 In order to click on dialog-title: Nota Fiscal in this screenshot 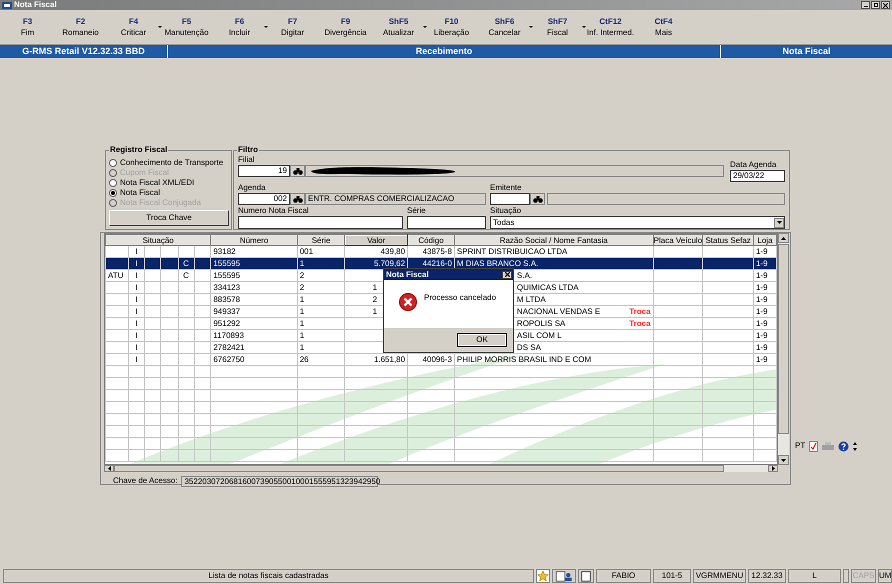, I will do `click(407, 274)`.